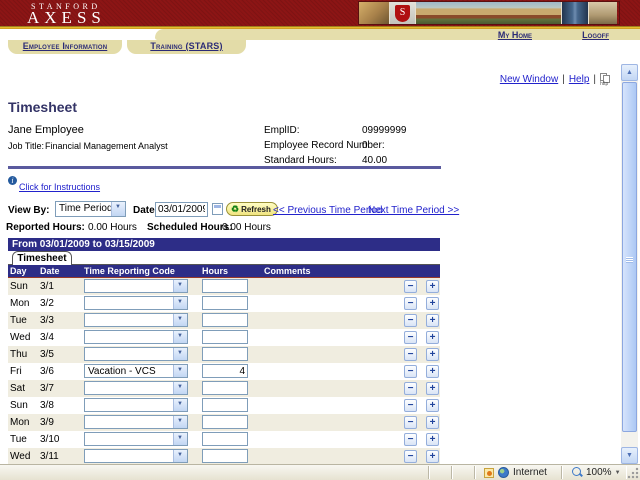 The height and width of the screenshot is (480, 640). Describe the element at coordinates (595, 35) in the screenshot. I see `logoff-link: Logoff` at that location.